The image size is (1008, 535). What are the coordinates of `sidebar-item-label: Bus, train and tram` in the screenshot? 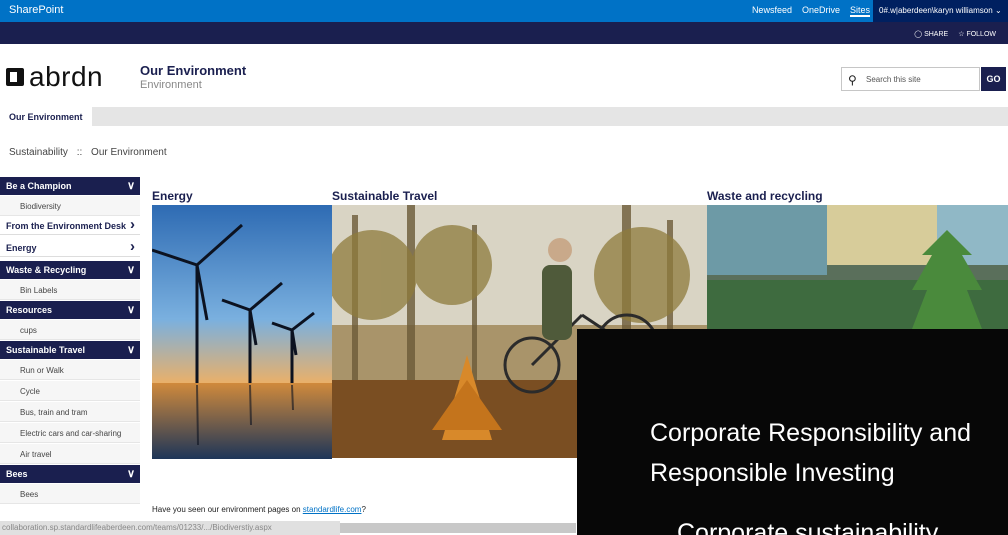 It's located at (54, 412).